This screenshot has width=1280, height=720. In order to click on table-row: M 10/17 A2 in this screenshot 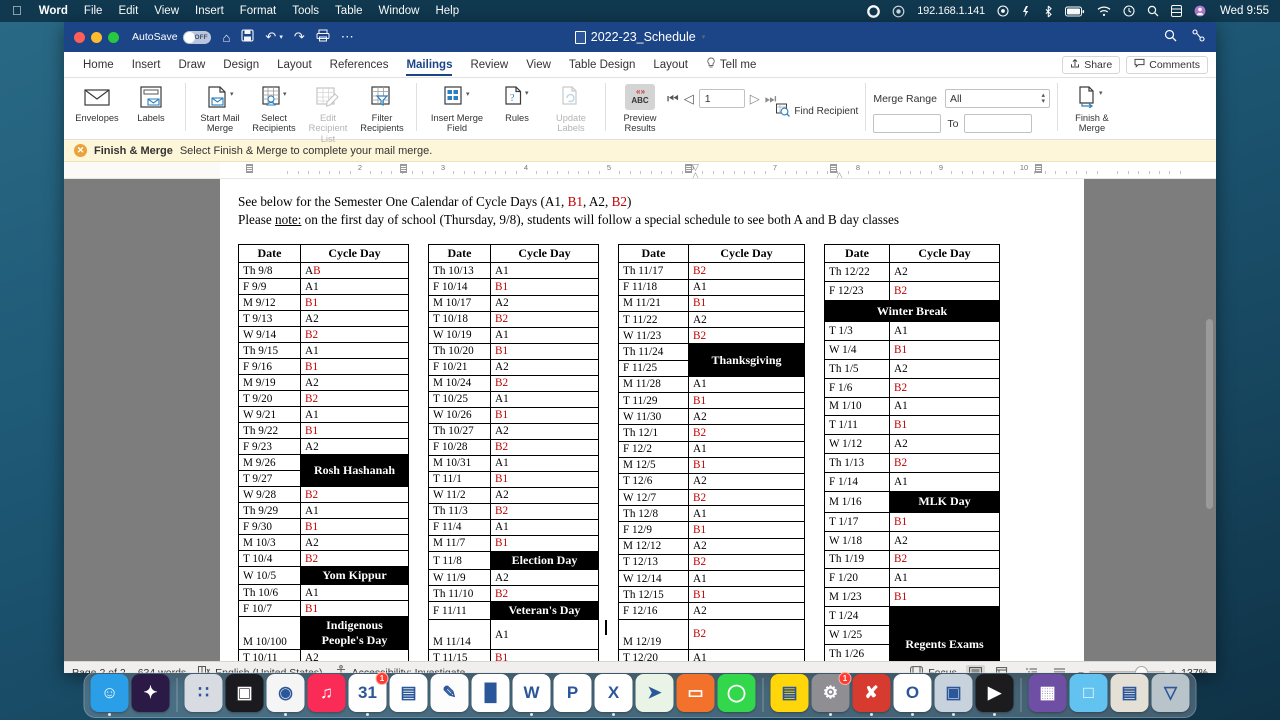, I will do `click(513, 303)`.